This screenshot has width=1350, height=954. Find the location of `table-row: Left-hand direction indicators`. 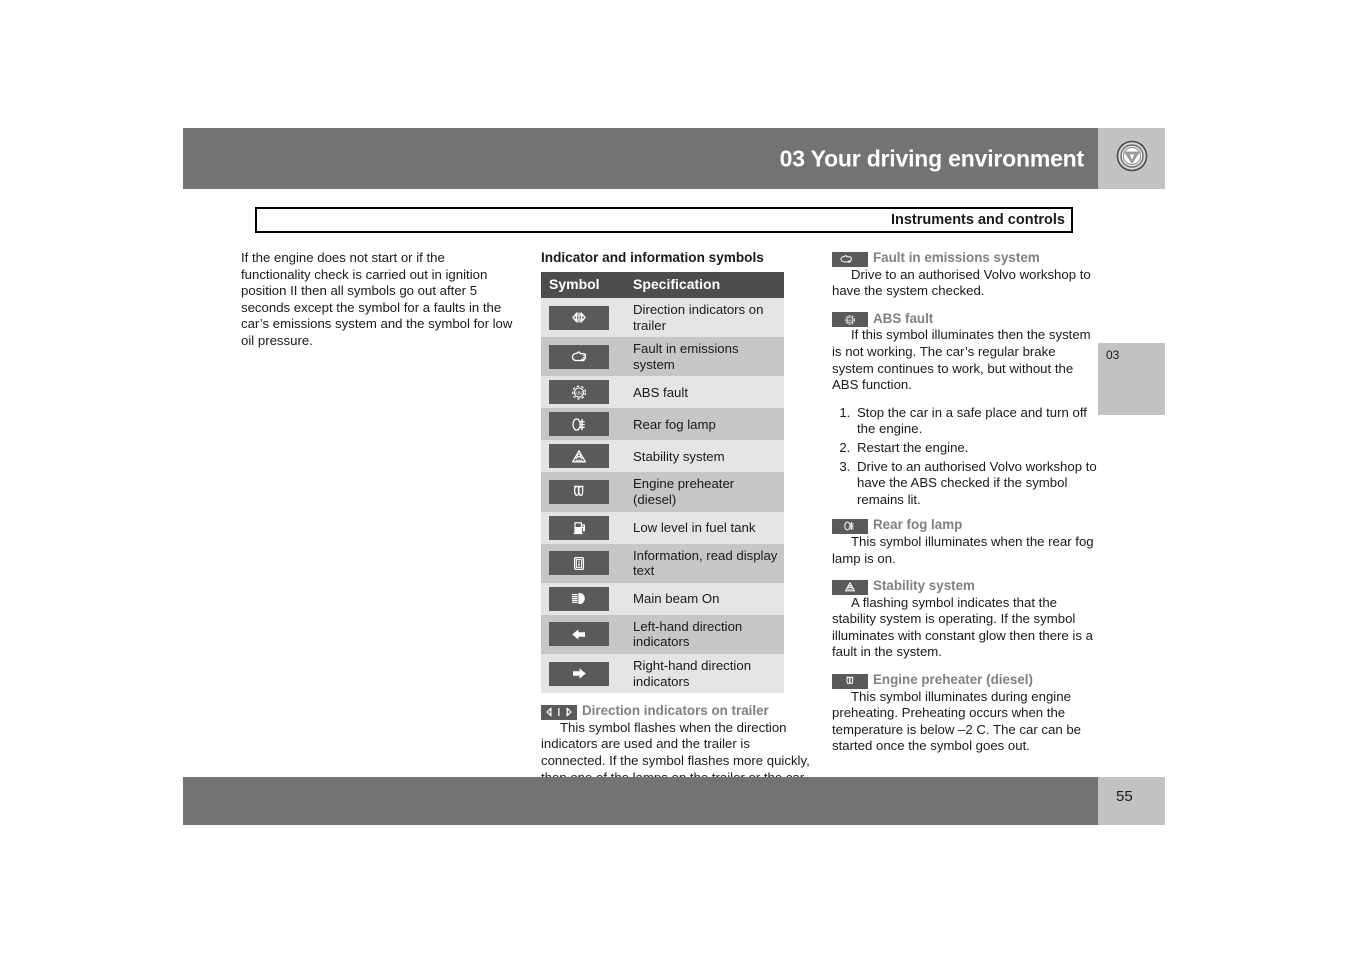

table-row: Left-hand direction indicators is located at coordinates (662, 634).